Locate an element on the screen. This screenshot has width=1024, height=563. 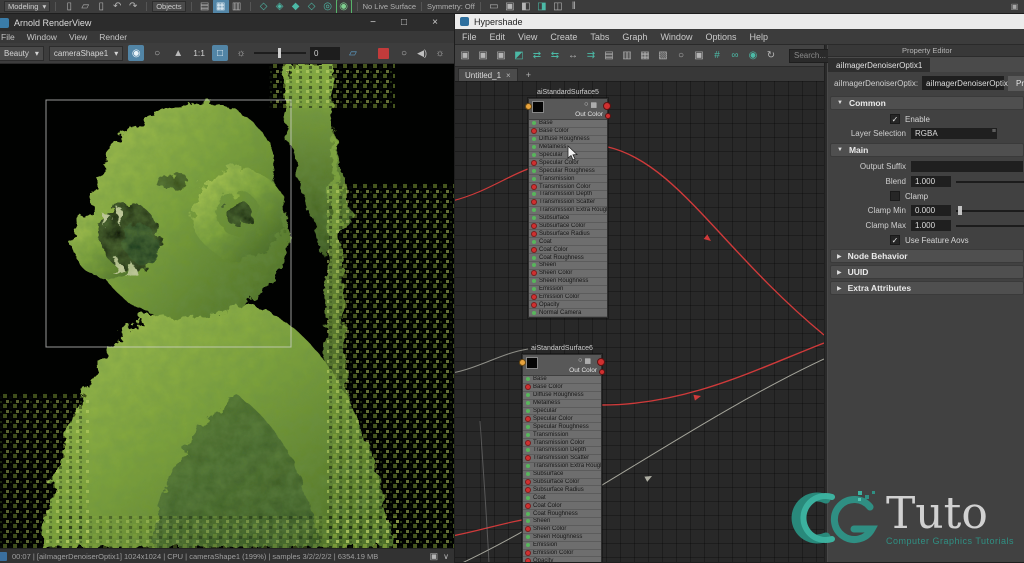
enable-checkbox: ✓ is located at coordinates (895, 119).